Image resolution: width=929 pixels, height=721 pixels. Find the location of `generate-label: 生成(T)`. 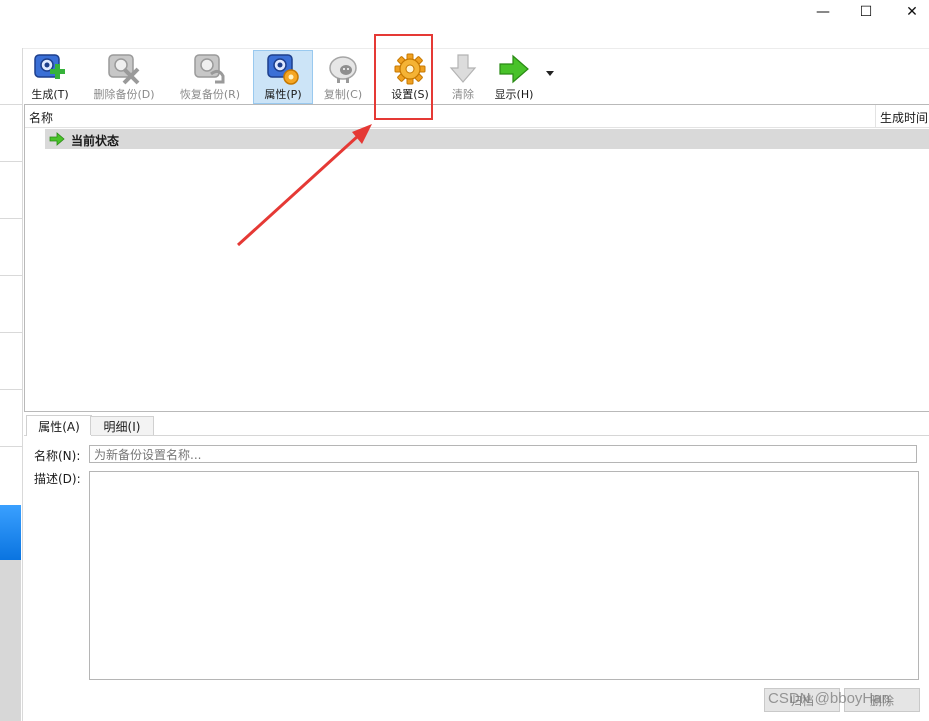

generate-label: 生成(T) is located at coordinates (50, 94).